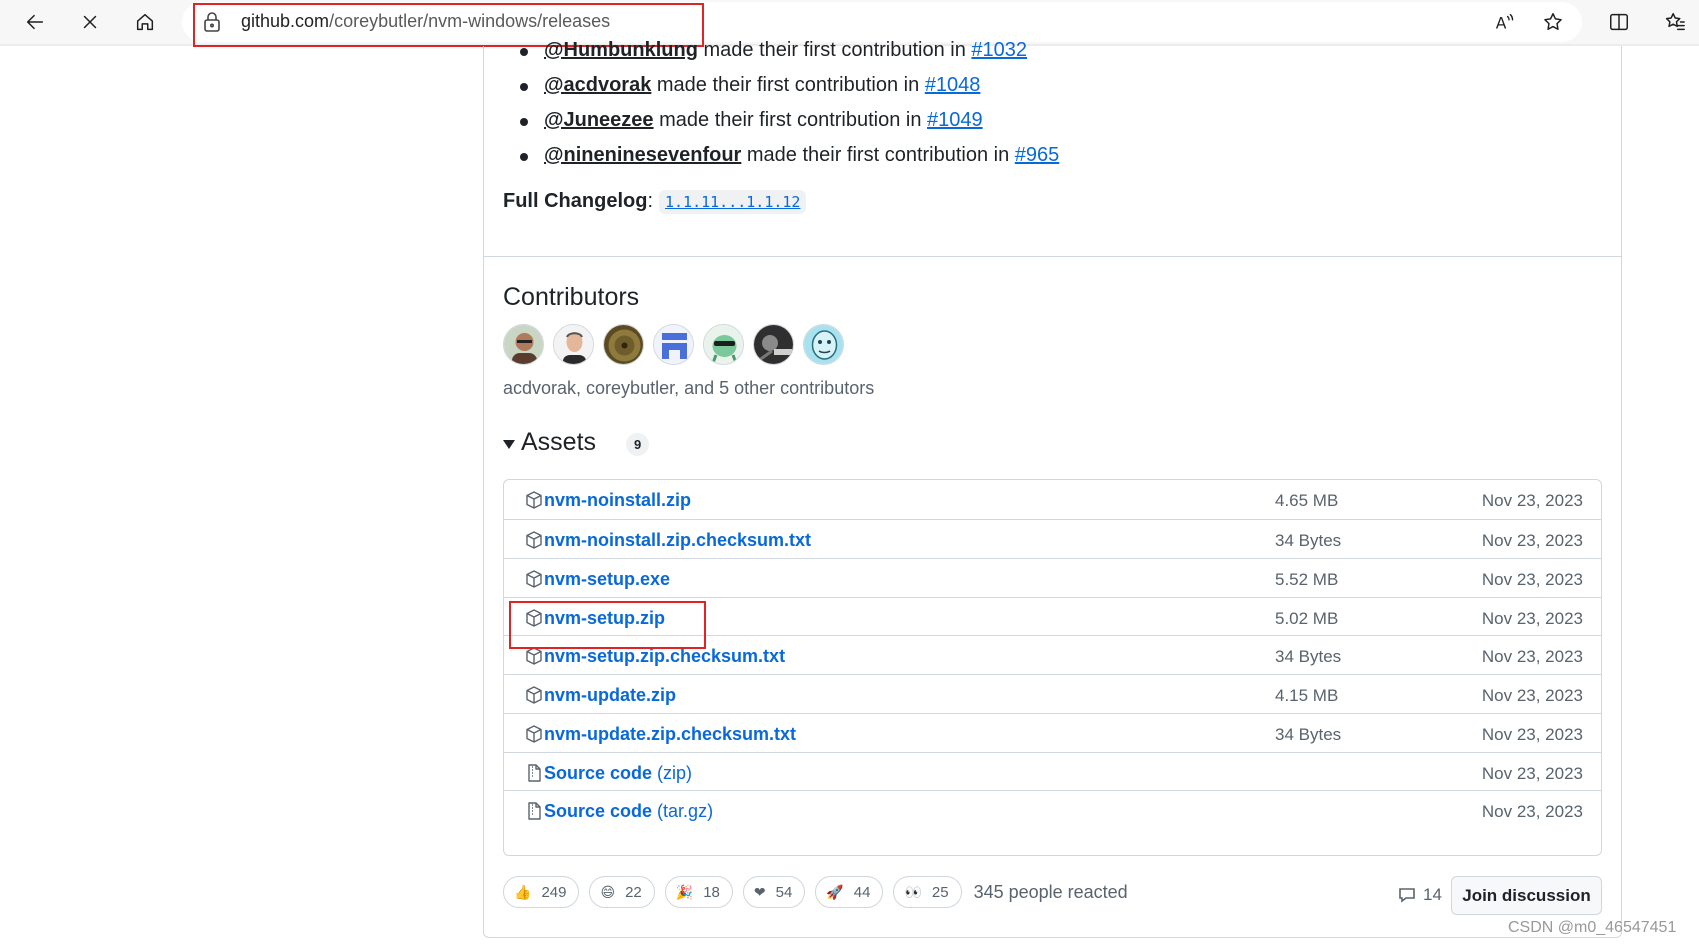  I want to click on favorites-button, so click(1675, 22).